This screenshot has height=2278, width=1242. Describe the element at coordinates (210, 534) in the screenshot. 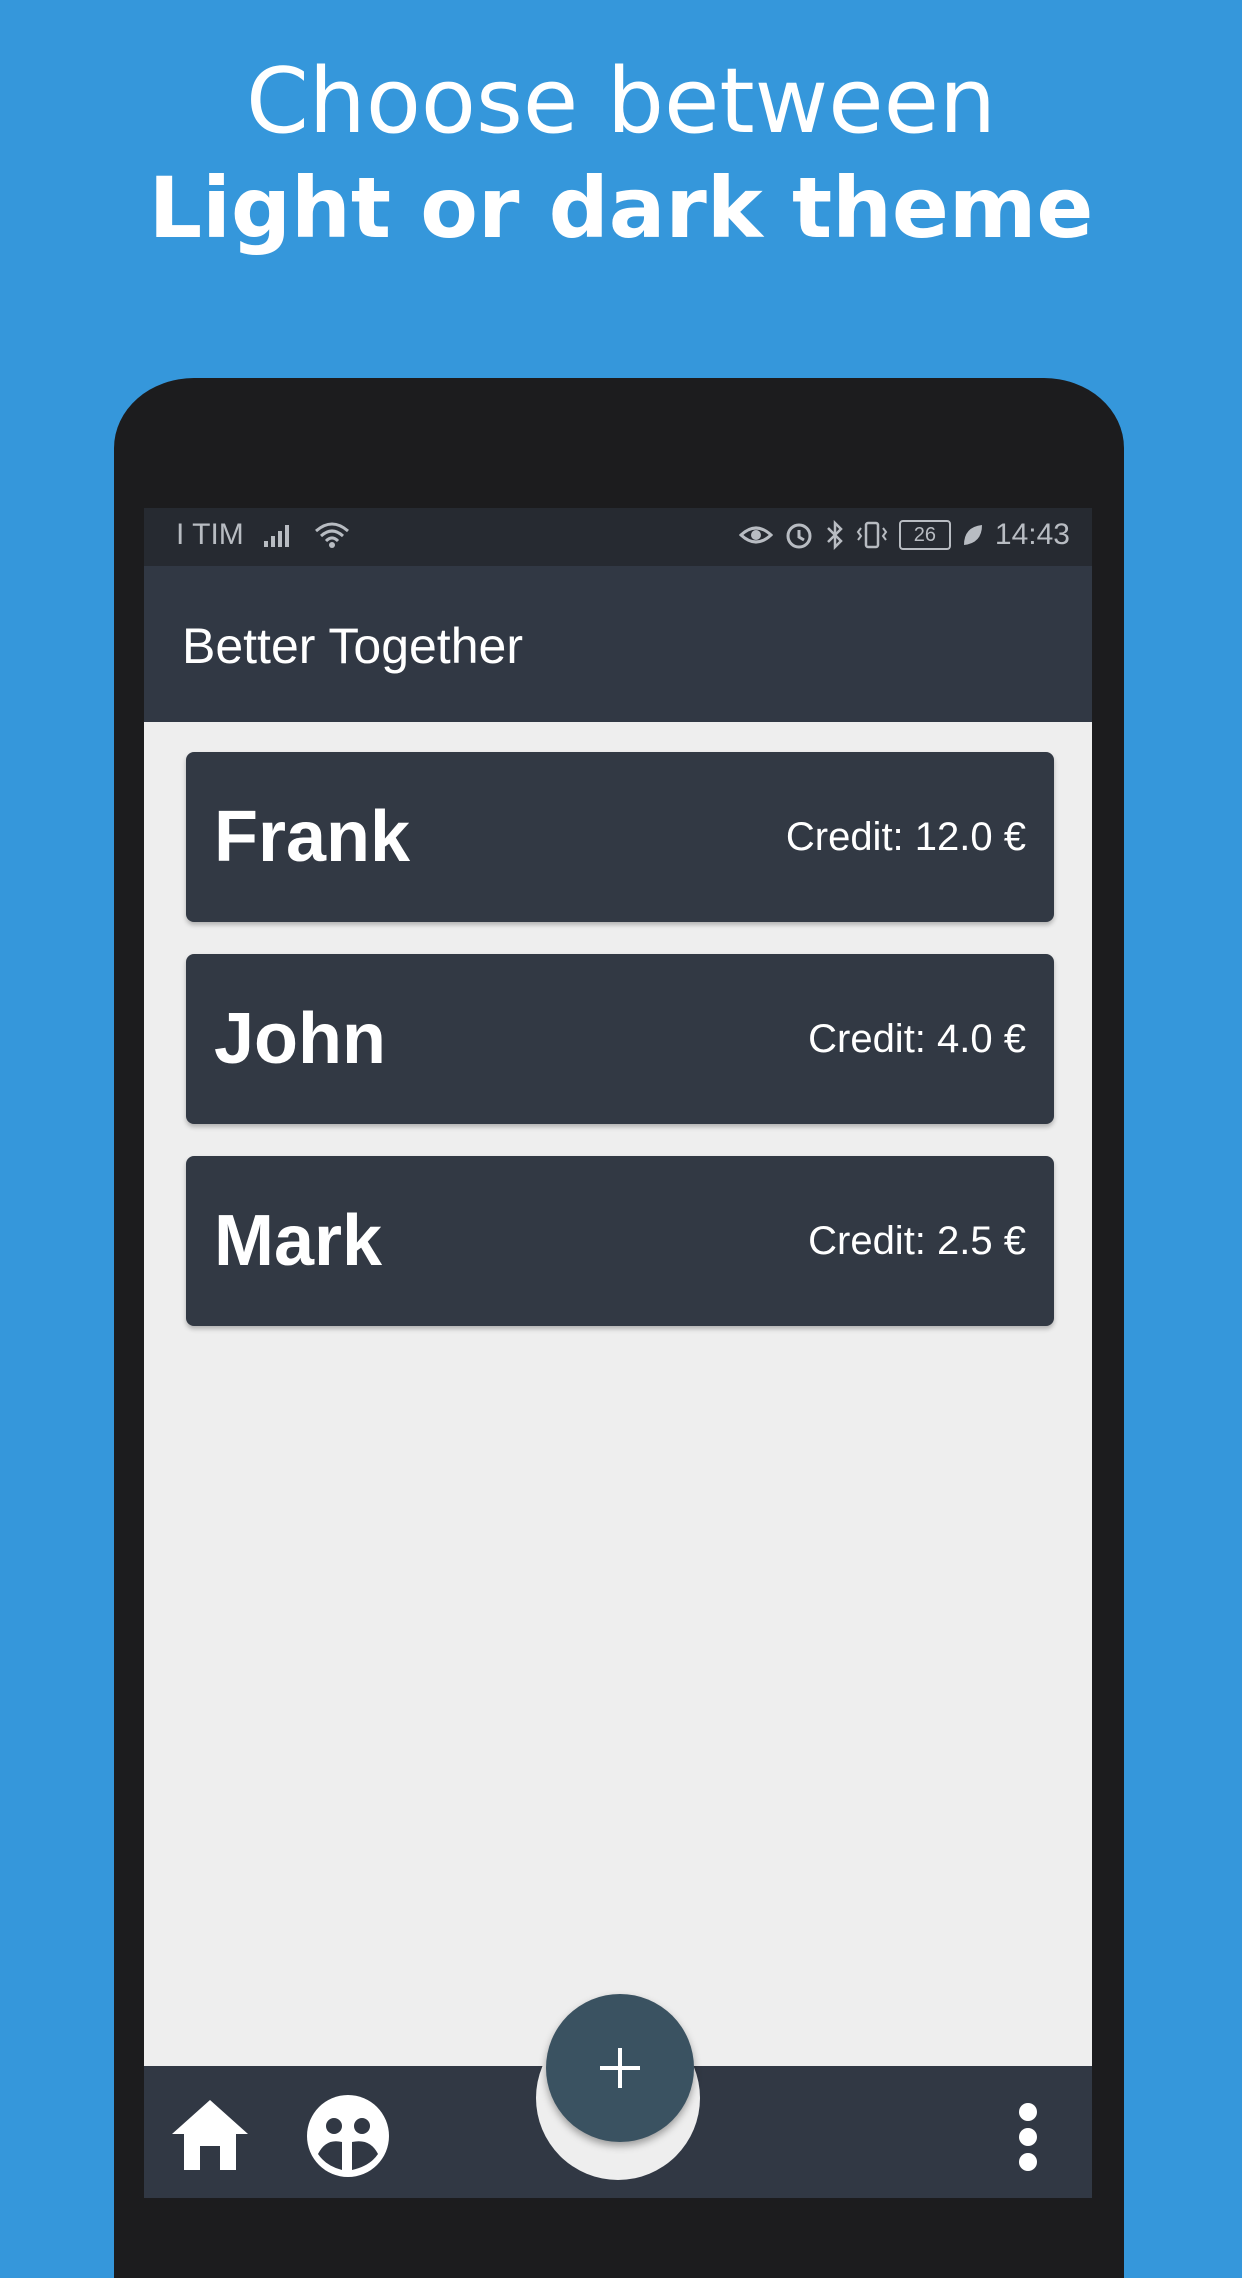

I see `carrier-label: I TIM` at that location.